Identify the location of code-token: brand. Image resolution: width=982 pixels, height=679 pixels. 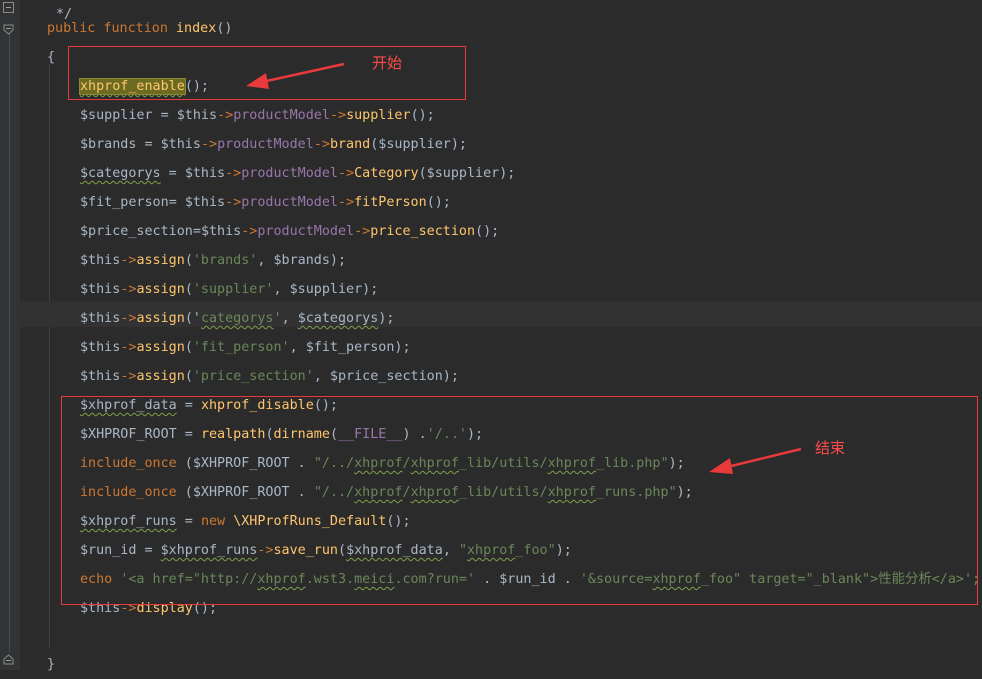
(350, 144).